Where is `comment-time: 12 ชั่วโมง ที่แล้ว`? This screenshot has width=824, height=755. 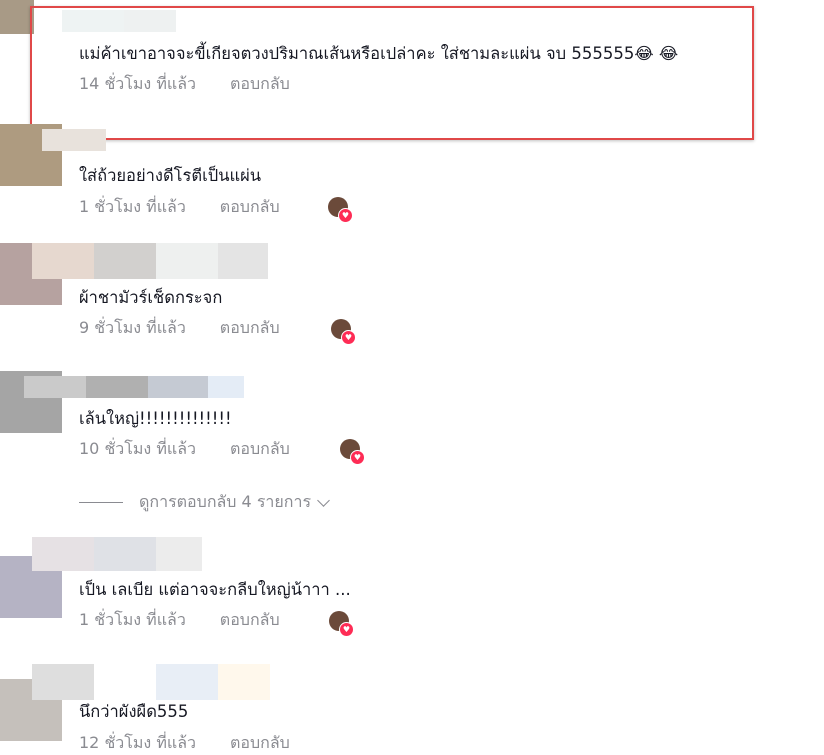 comment-time: 12 ชั่วโมง ที่แล้ว is located at coordinates (137, 742).